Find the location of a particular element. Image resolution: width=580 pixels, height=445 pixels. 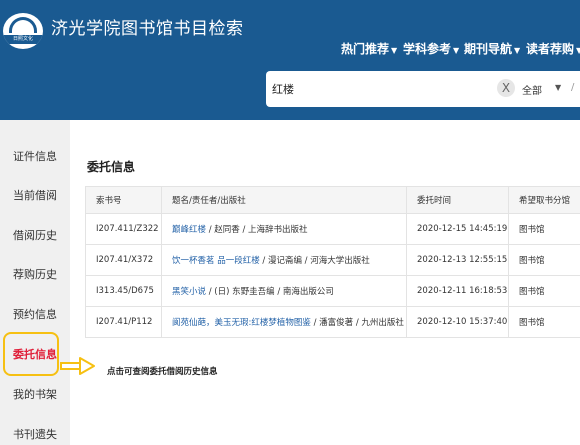

nav-reader-recommend: 读者荐购 ▼ is located at coordinates (553, 48).